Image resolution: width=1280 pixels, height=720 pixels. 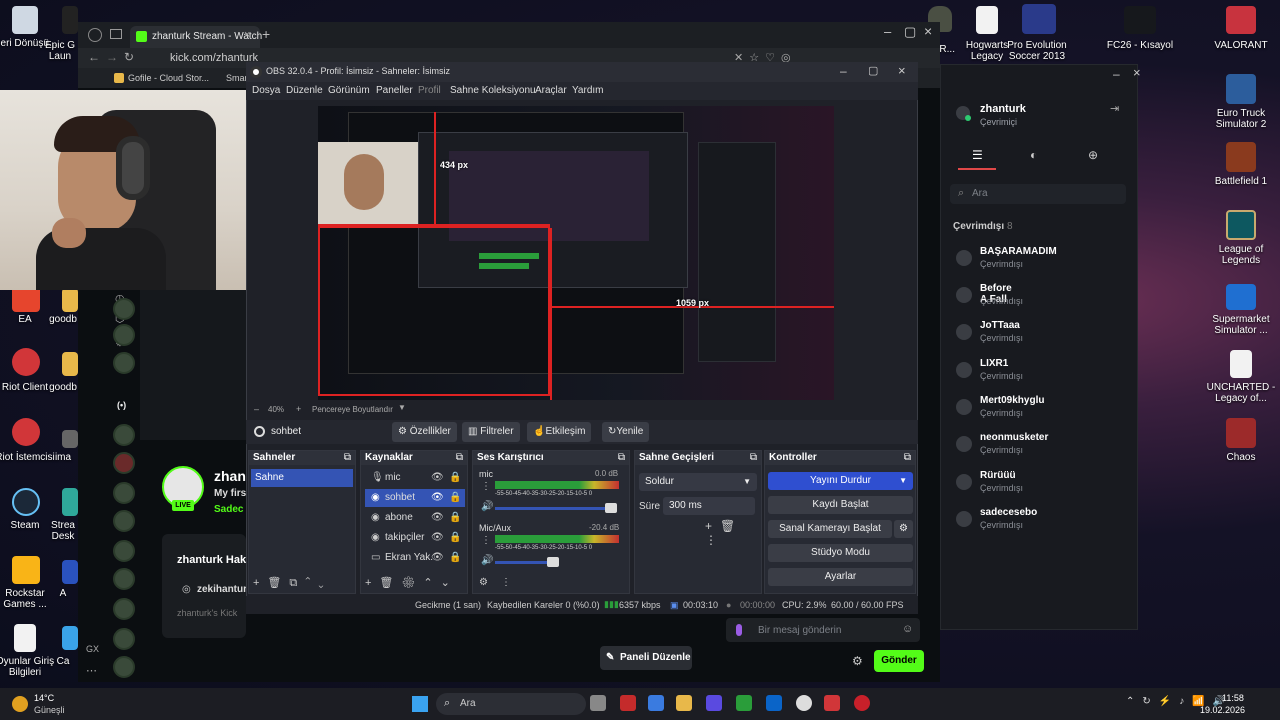 I want to click on menu-help: Yardım, so click(x=588, y=90).